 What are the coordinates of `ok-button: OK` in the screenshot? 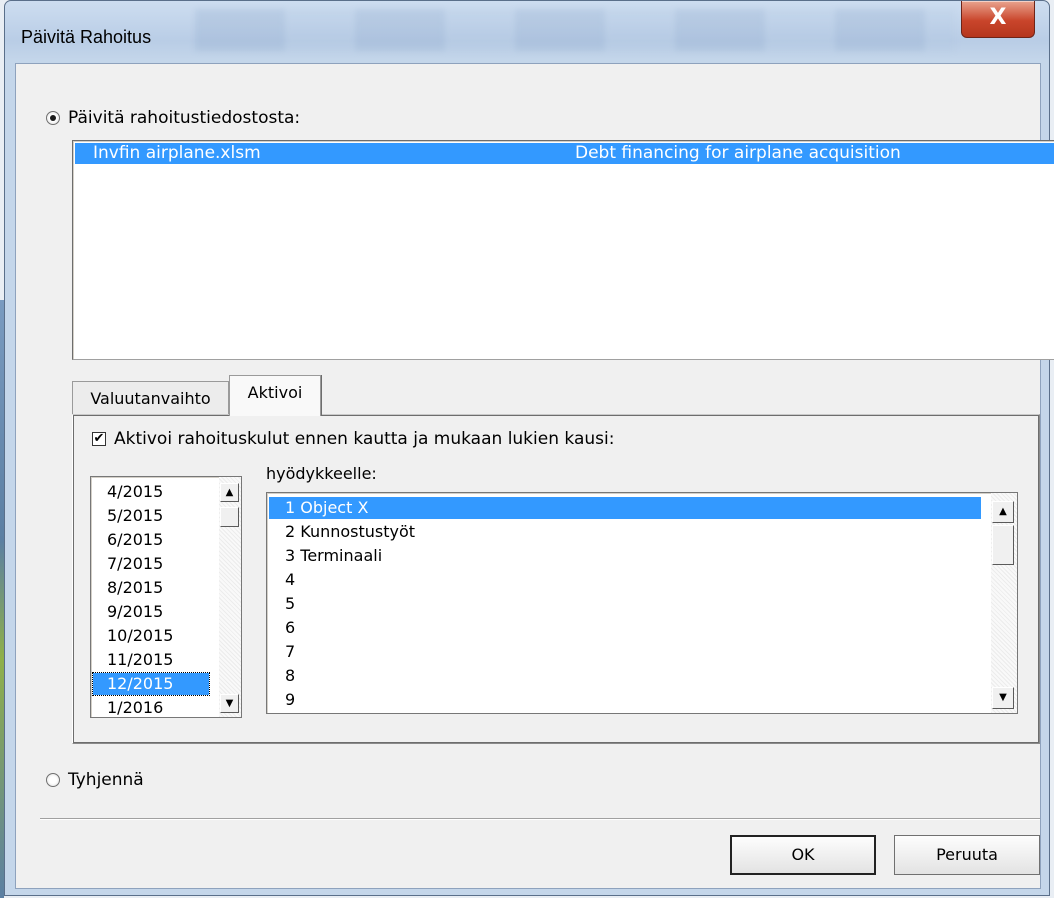 It's located at (803, 855).